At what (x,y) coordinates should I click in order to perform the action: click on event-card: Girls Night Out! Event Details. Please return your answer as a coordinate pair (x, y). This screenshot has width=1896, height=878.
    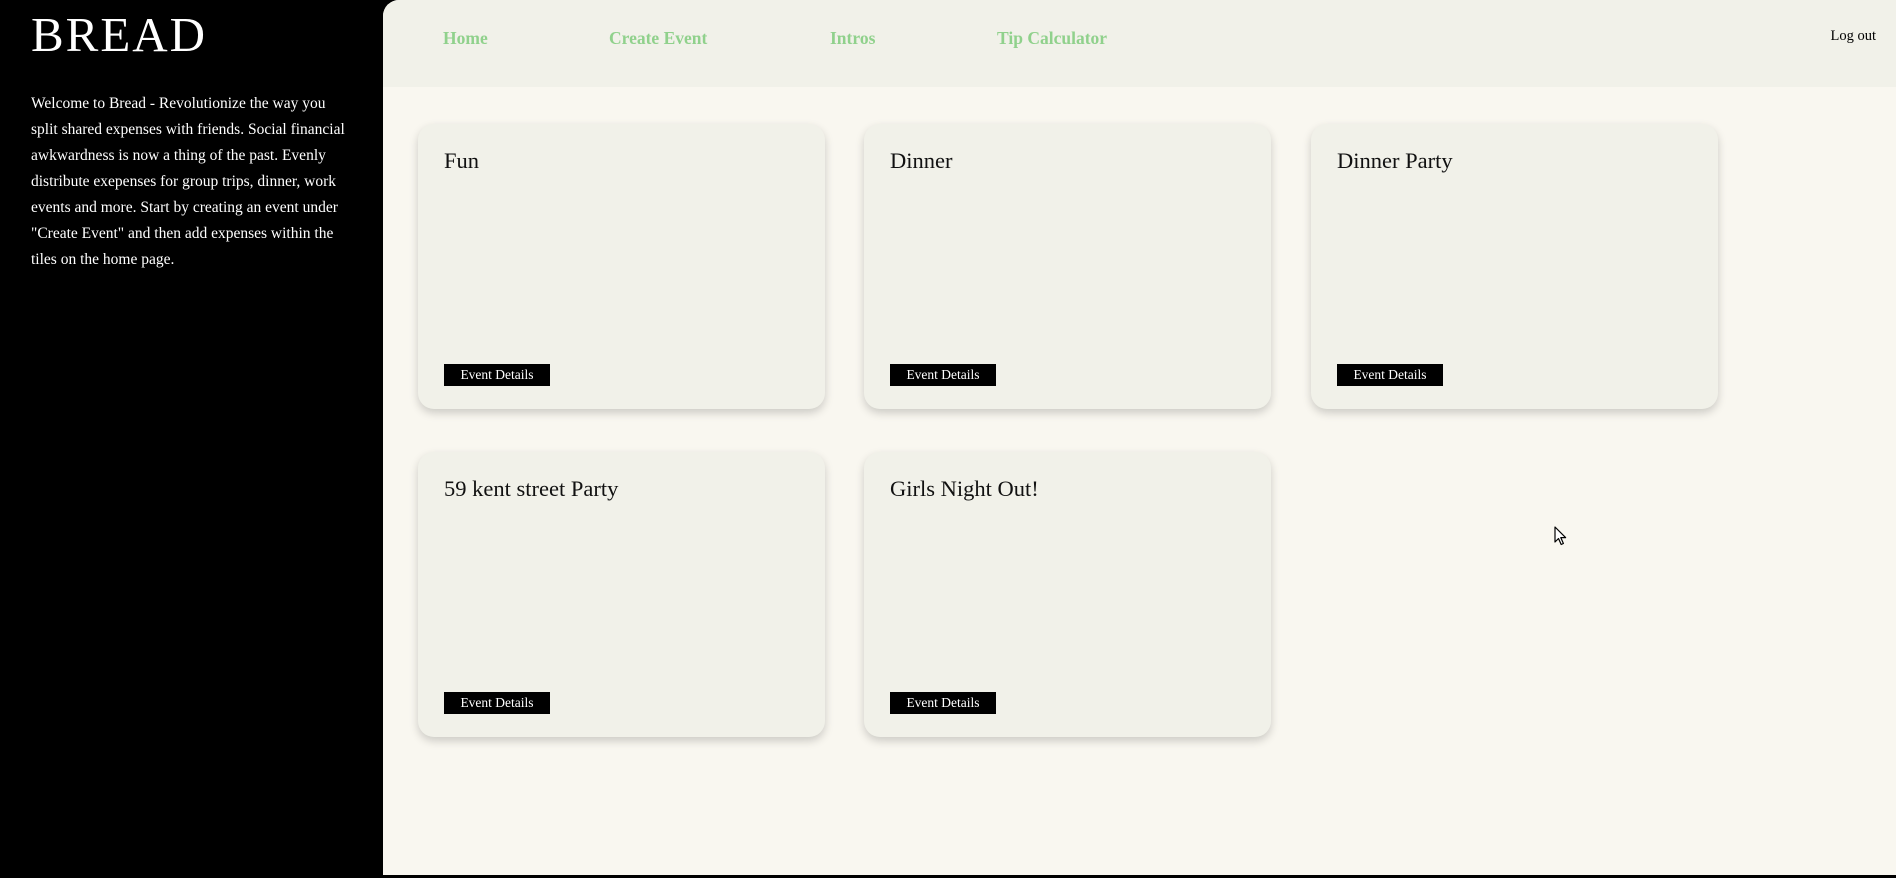
    Looking at the image, I should click on (1067, 594).